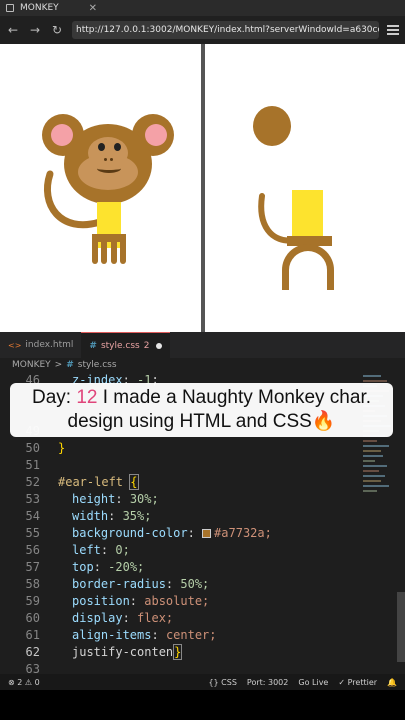 This screenshot has height=720, width=405. I want to click on code-line: 55 background-color: #a7732a;, so click(148, 533).